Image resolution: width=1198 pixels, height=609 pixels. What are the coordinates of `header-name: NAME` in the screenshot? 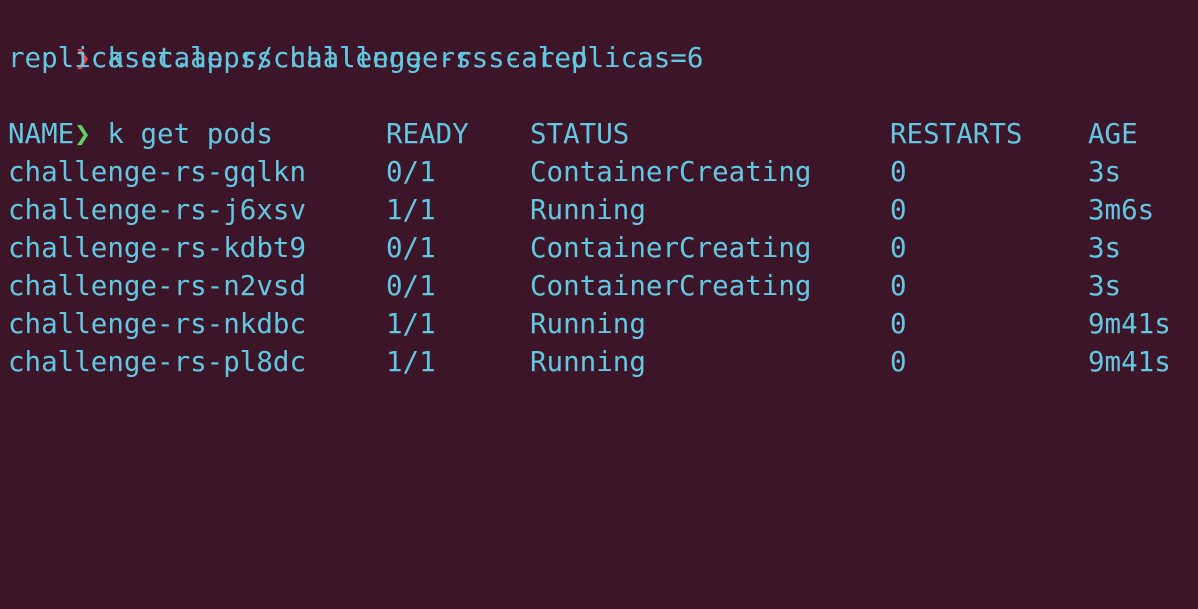 It's located at (41, 134).